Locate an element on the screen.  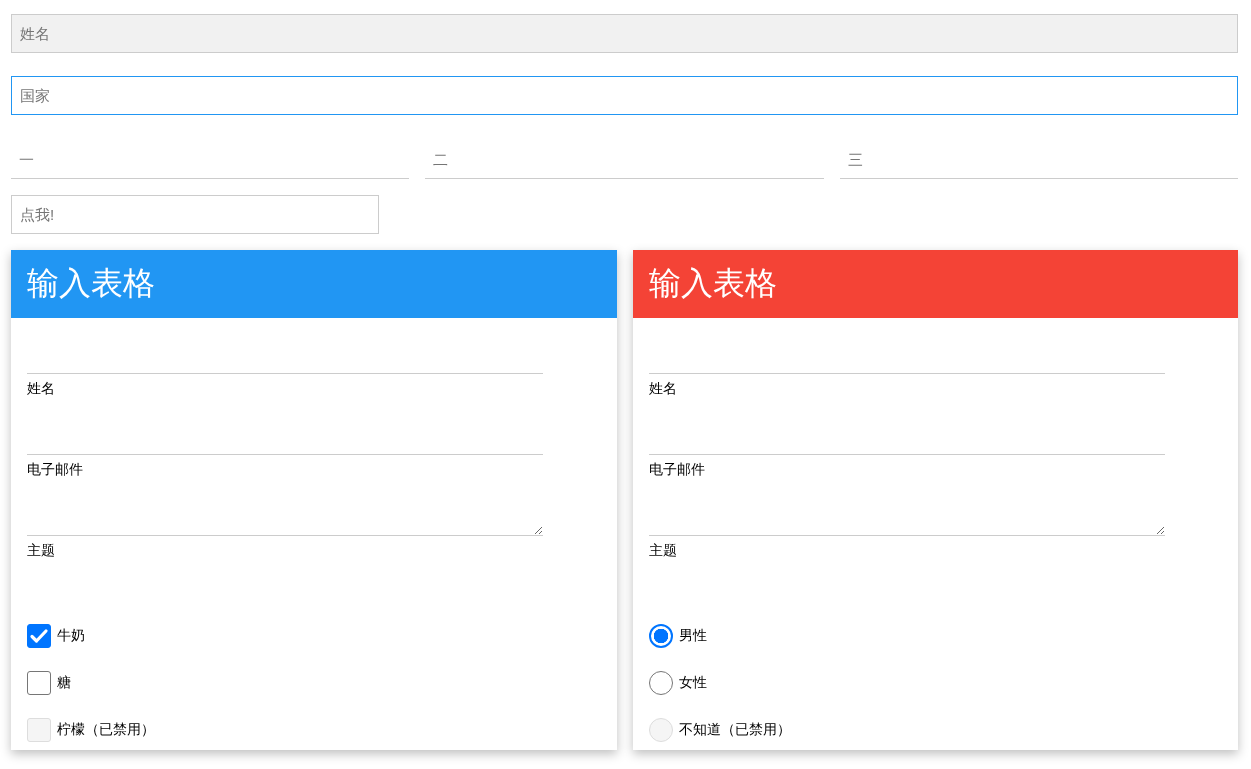
option-label: 女性 is located at coordinates (692, 683).